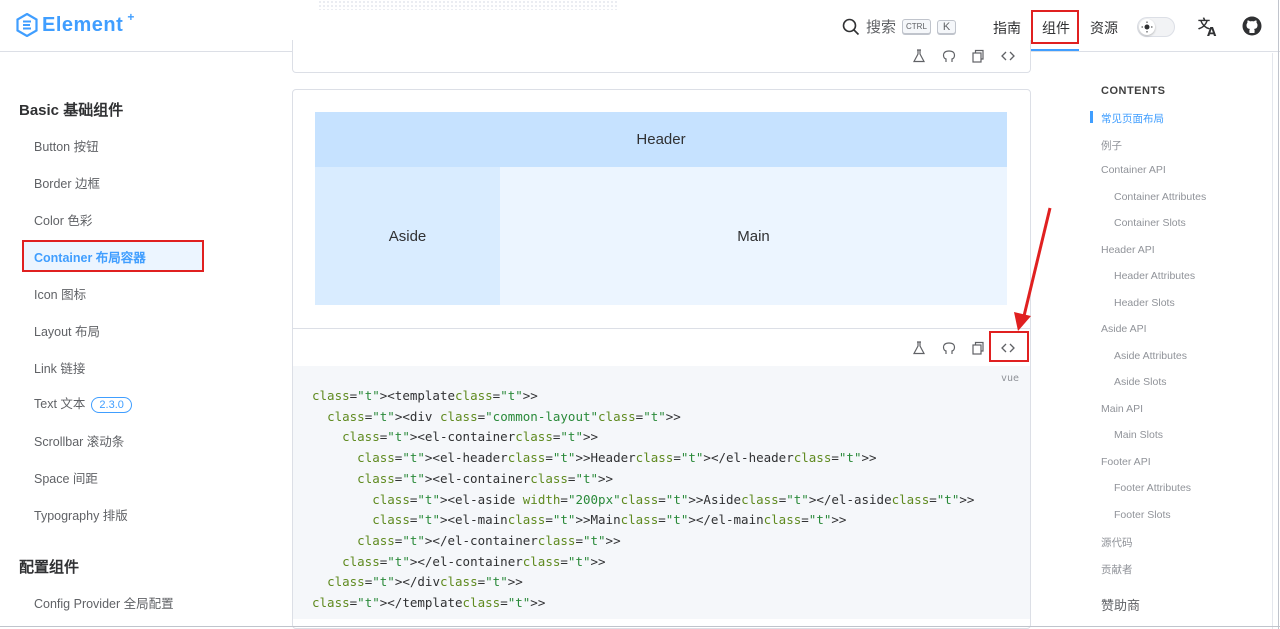 Image resolution: width=1280 pixels, height=629 pixels. I want to click on sidebar-item-space: Space 间距, so click(66, 477).